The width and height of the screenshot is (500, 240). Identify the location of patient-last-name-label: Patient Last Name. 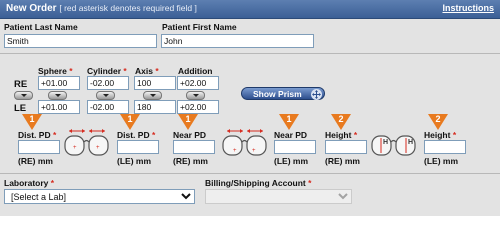
(41, 27).